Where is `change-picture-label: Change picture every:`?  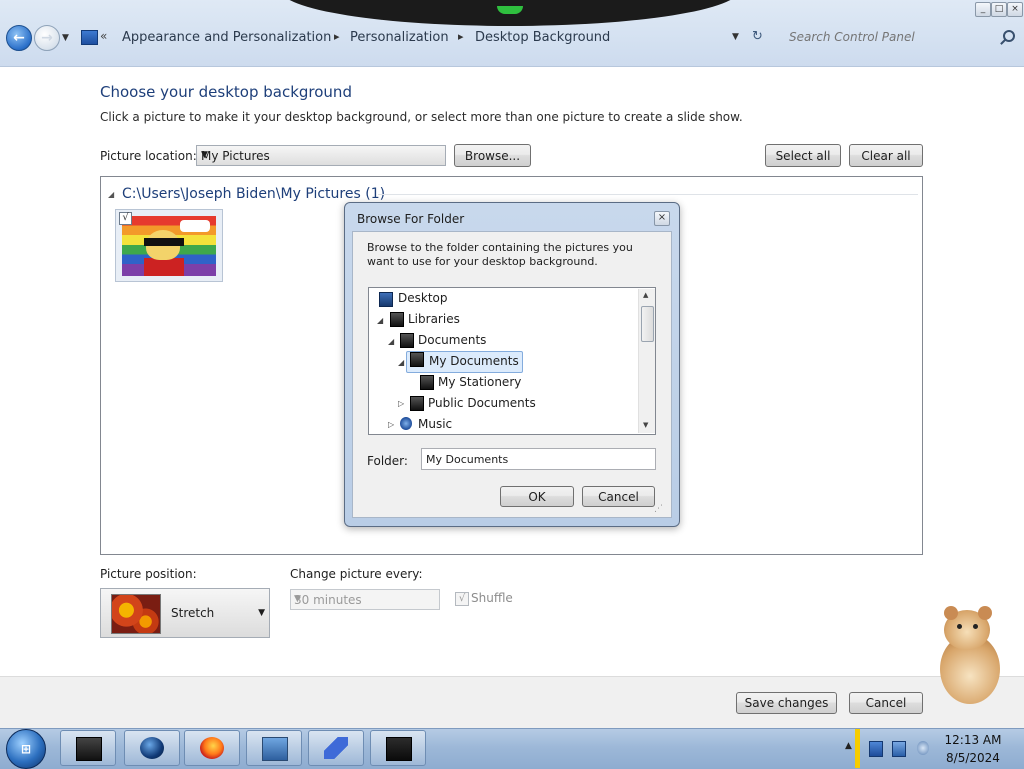
change-picture-label: Change picture every: is located at coordinates (356, 574).